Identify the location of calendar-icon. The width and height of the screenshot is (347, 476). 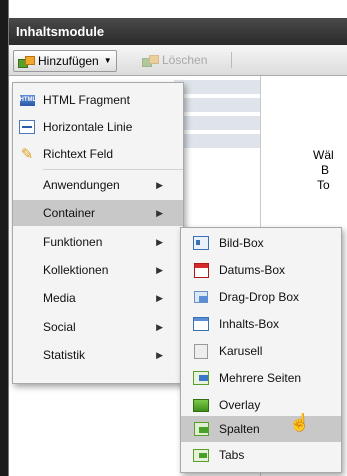
(201, 270).